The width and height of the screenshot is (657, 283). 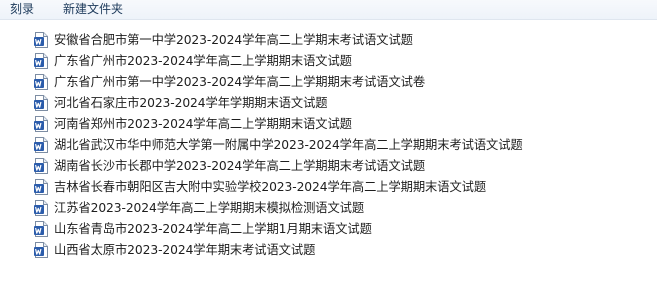 I want to click on burn-button: 刻录, so click(x=22, y=9).